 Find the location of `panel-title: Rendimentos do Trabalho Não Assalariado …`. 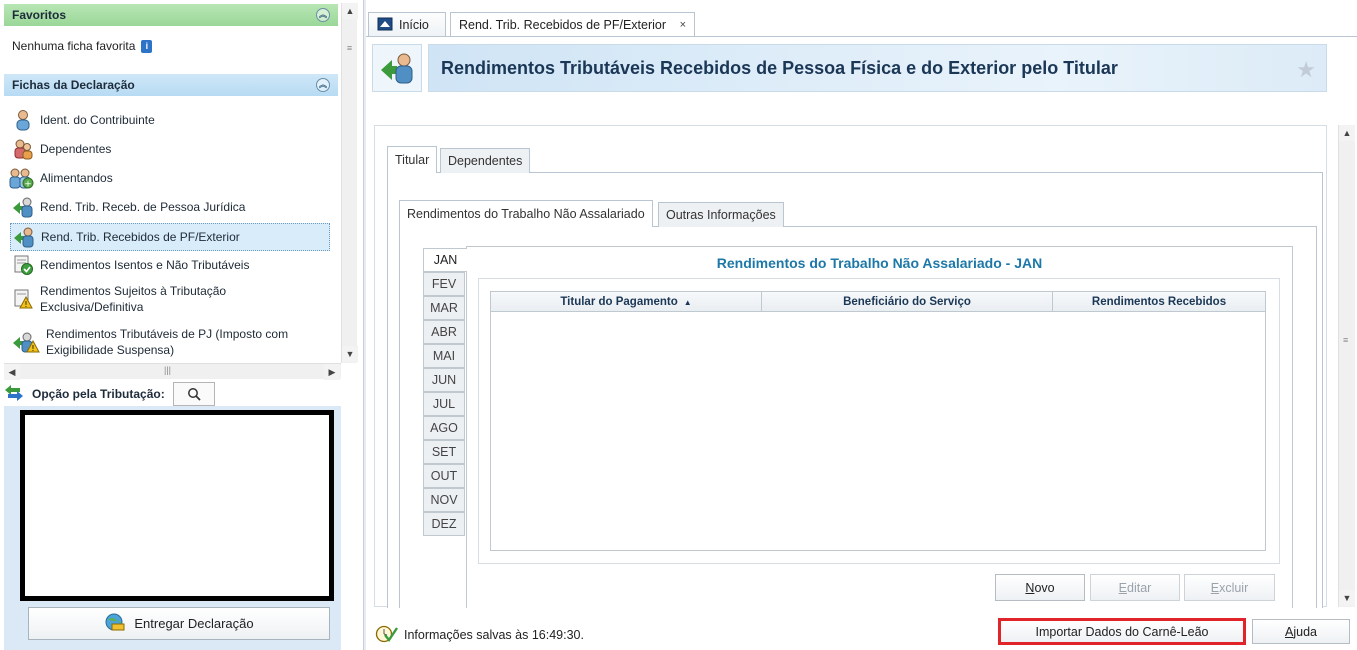

panel-title: Rendimentos do Trabalho Não Assalariado … is located at coordinates (879, 263).